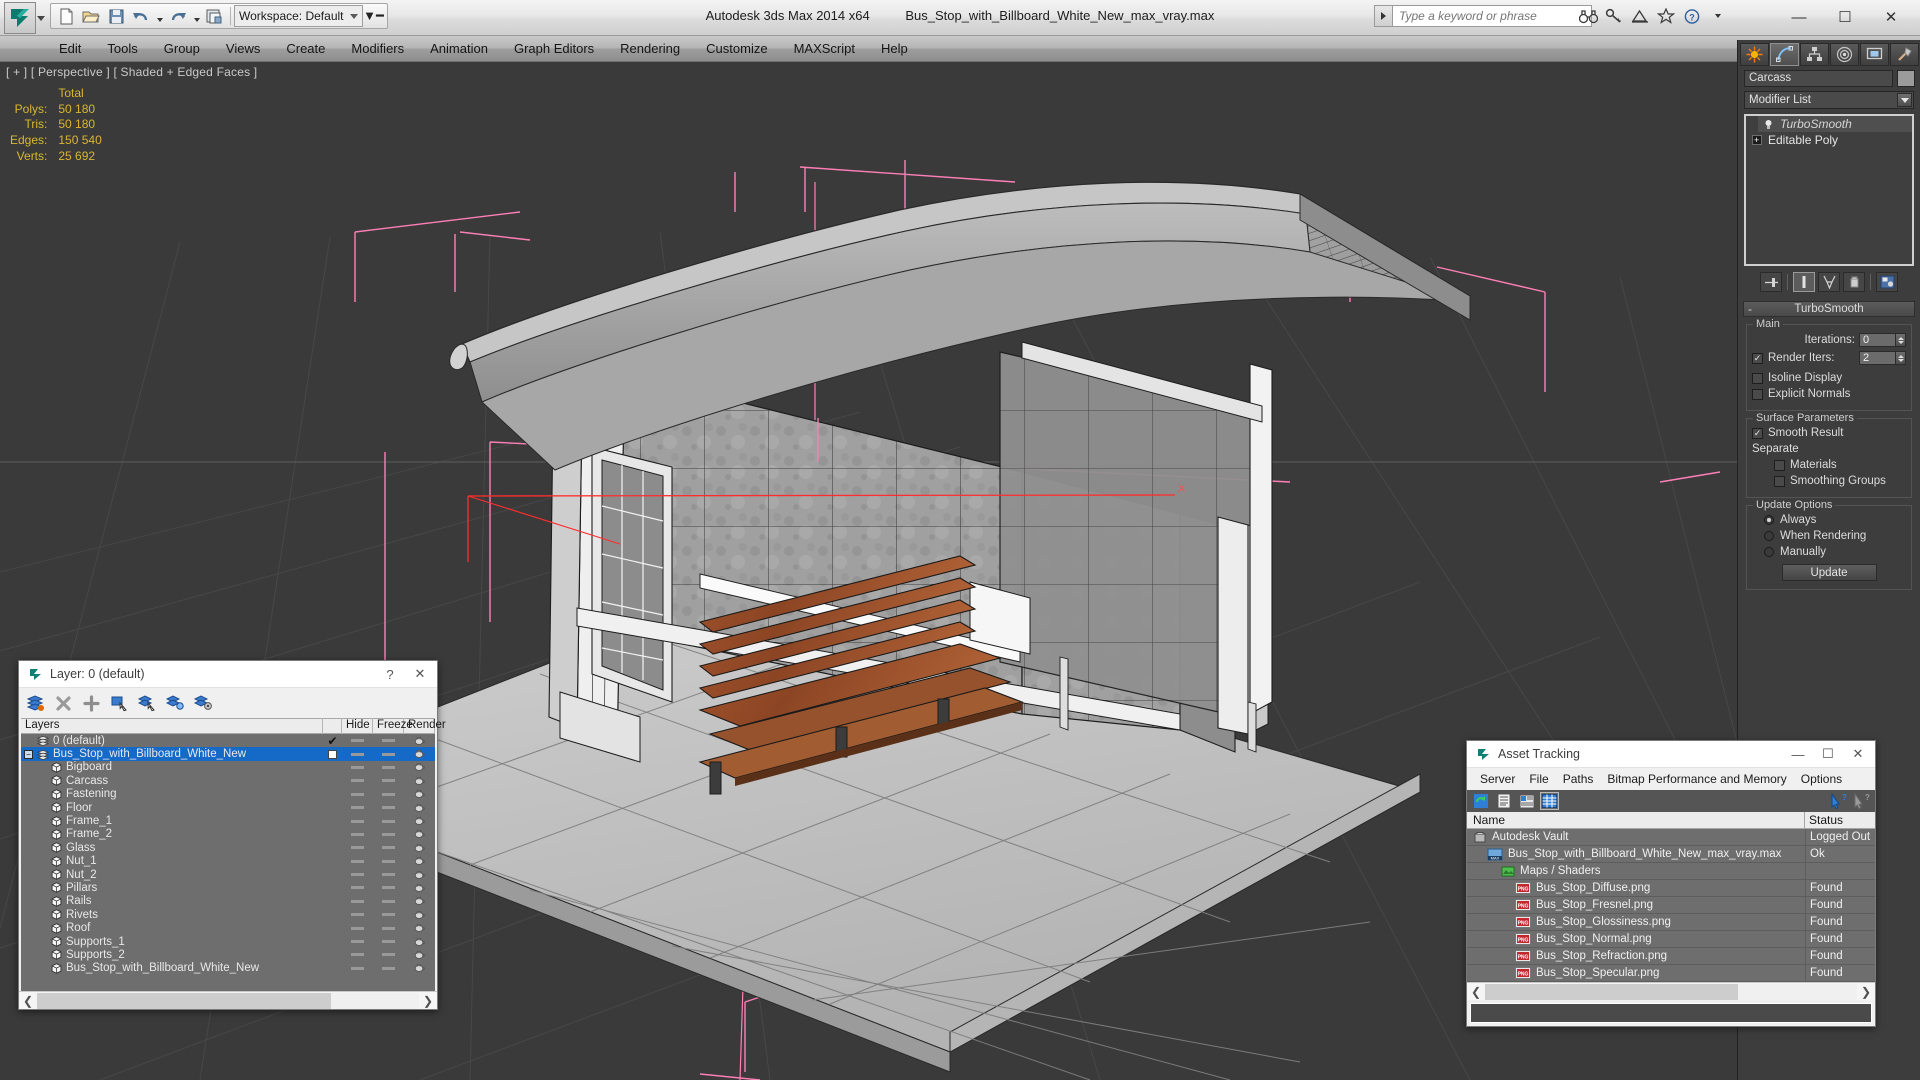  I want to click on update-option-when-rendering: When Rendering, so click(1829, 536).